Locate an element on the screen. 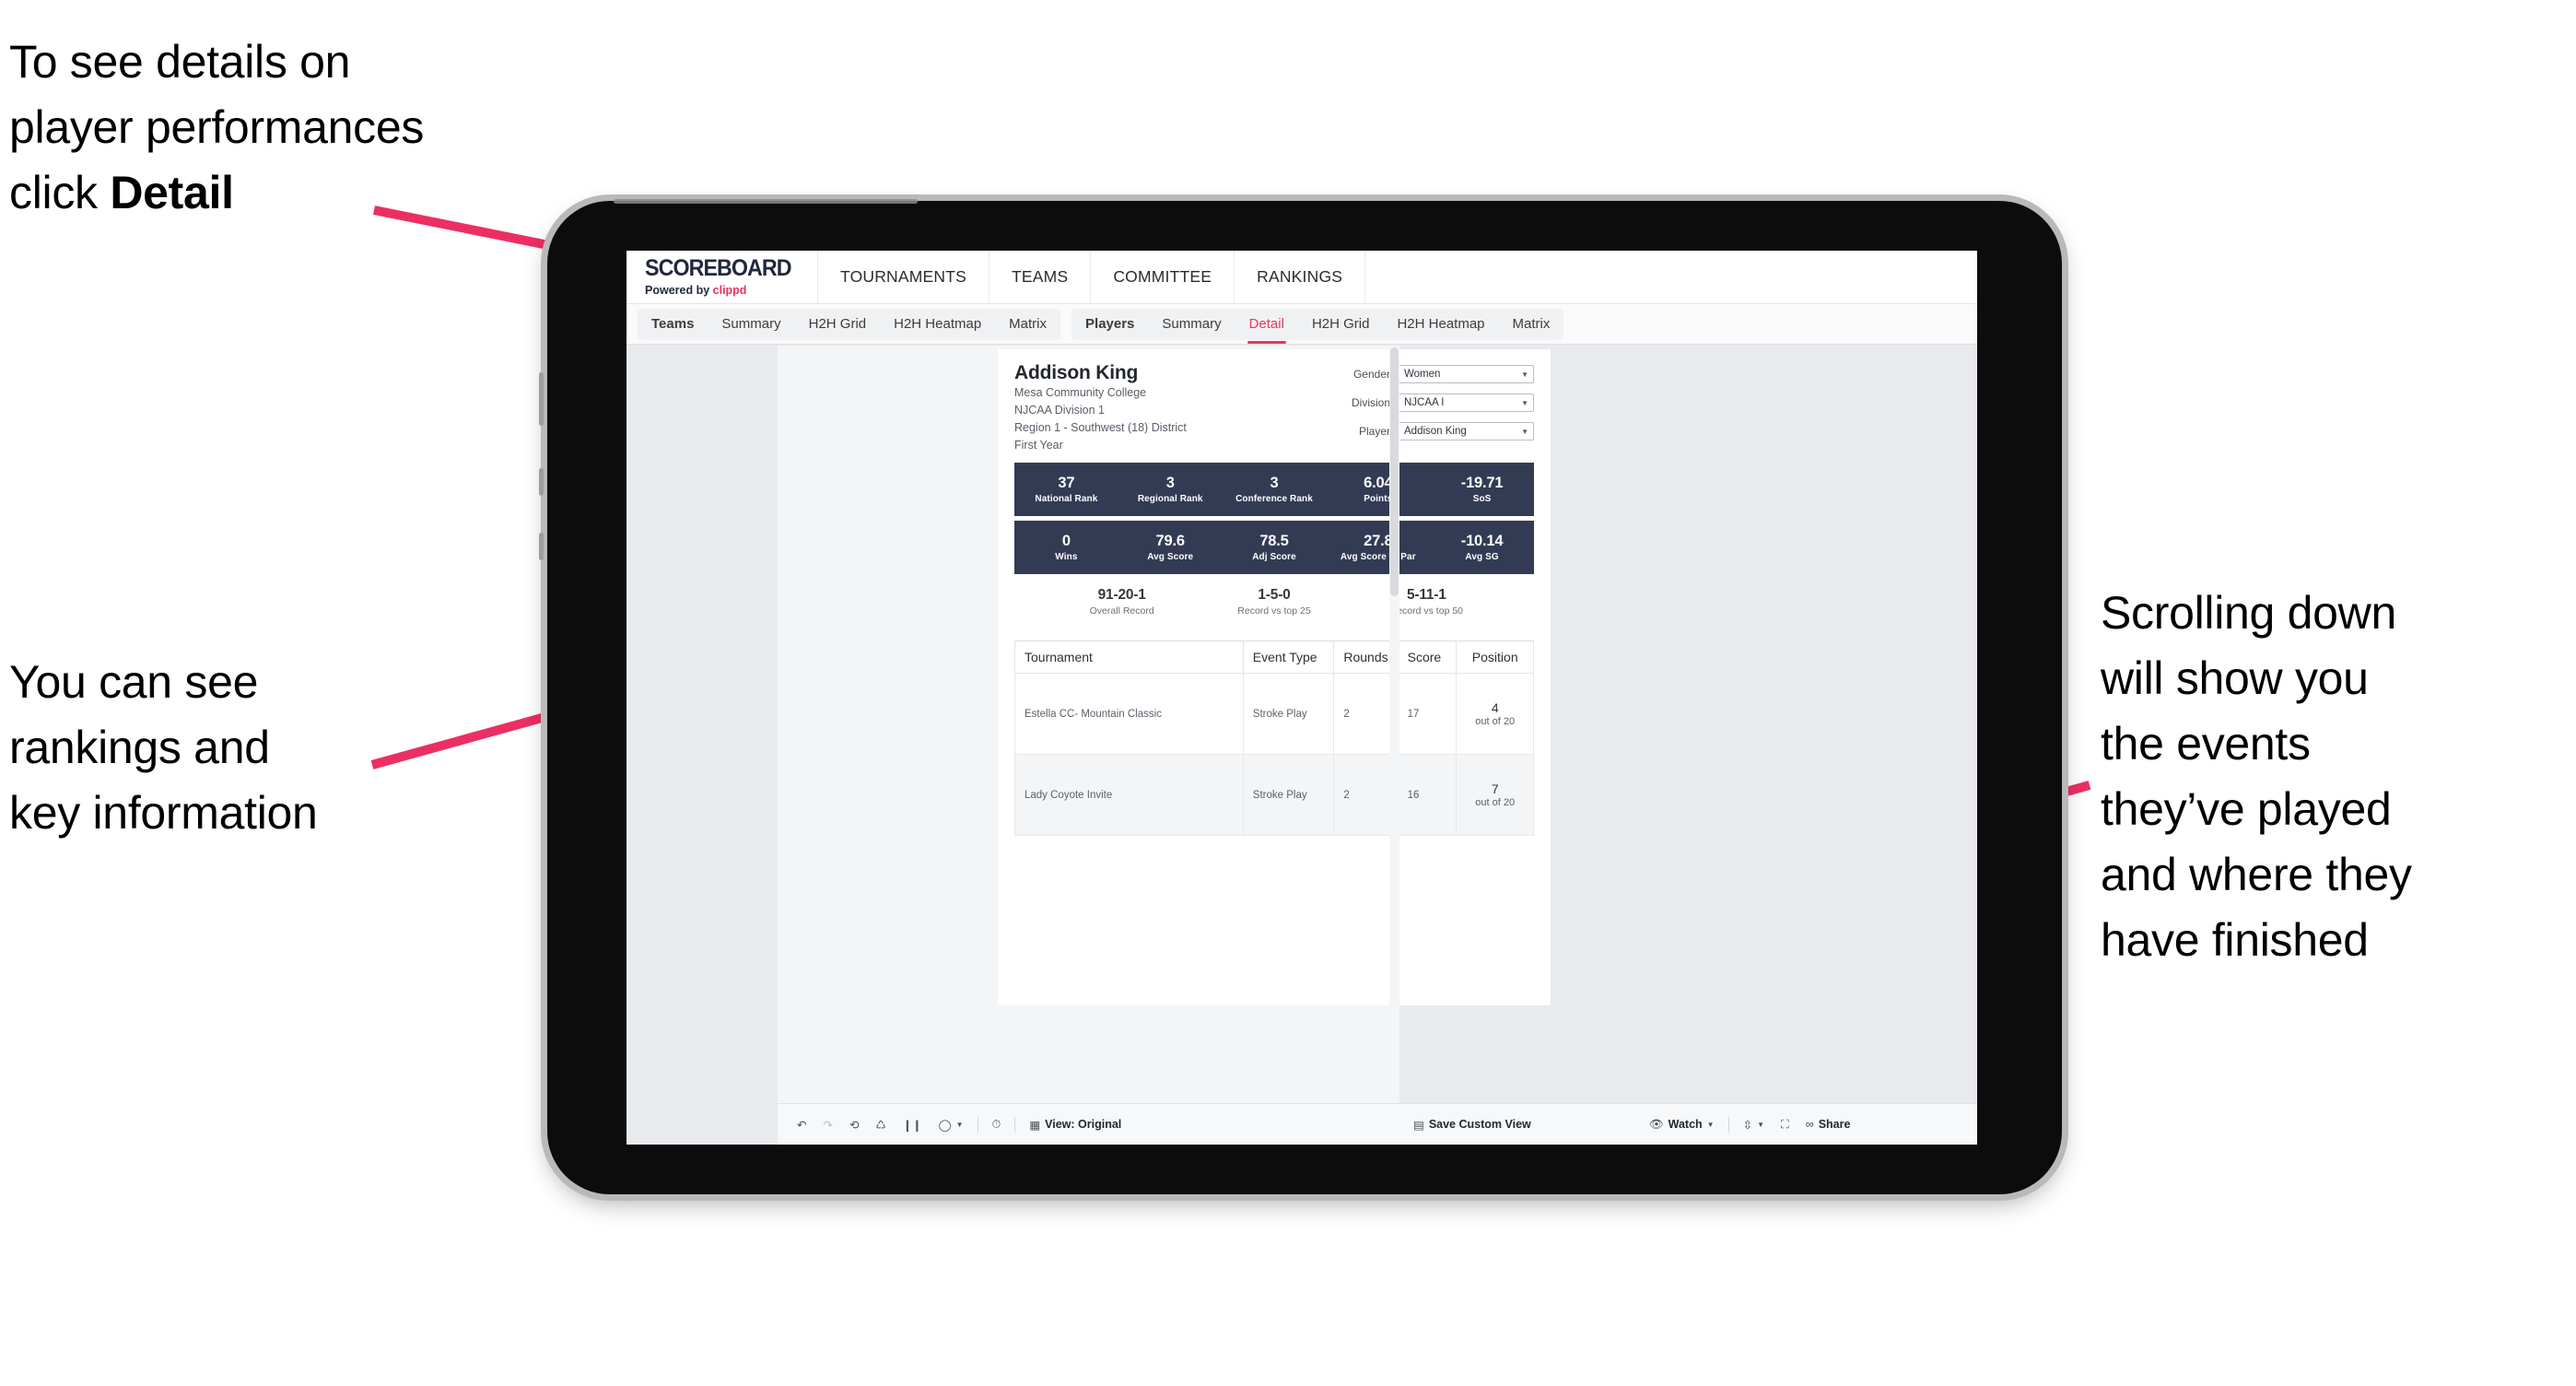 The width and height of the screenshot is (2576, 1386). cell-event-type: Stroke Play is located at coordinates (1288, 714).